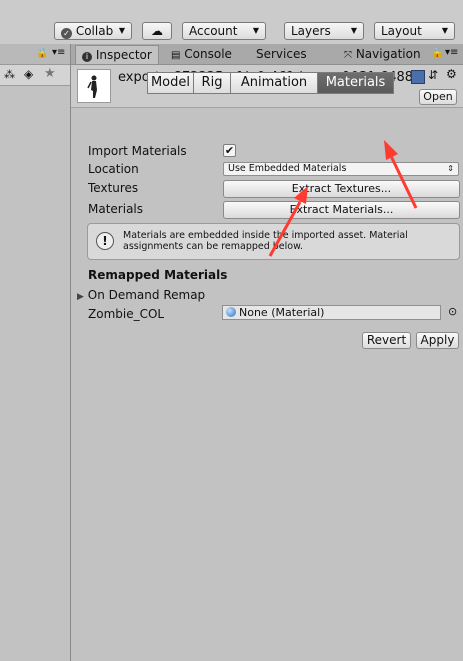 This screenshot has width=463, height=661. Describe the element at coordinates (9, 74) in the screenshot. I see `filter-type-icon: ⁂` at that location.